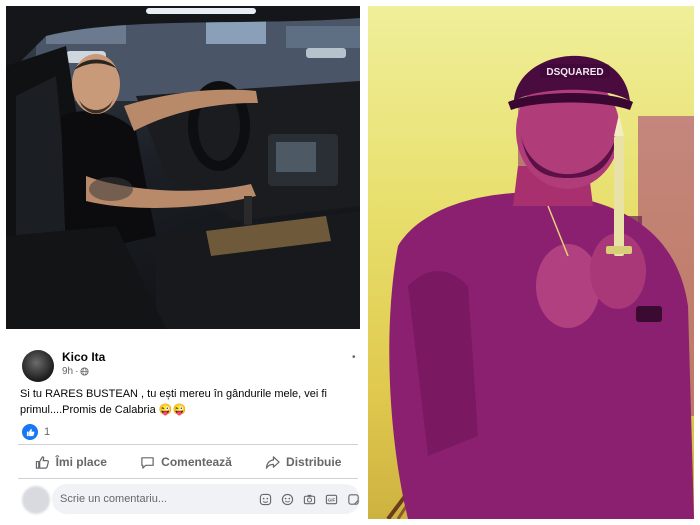 The width and height of the screenshot is (700, 525). Describe the element at coordinates (196, 462) in the screenshot. I see `comment-label: Comentează` at that location.